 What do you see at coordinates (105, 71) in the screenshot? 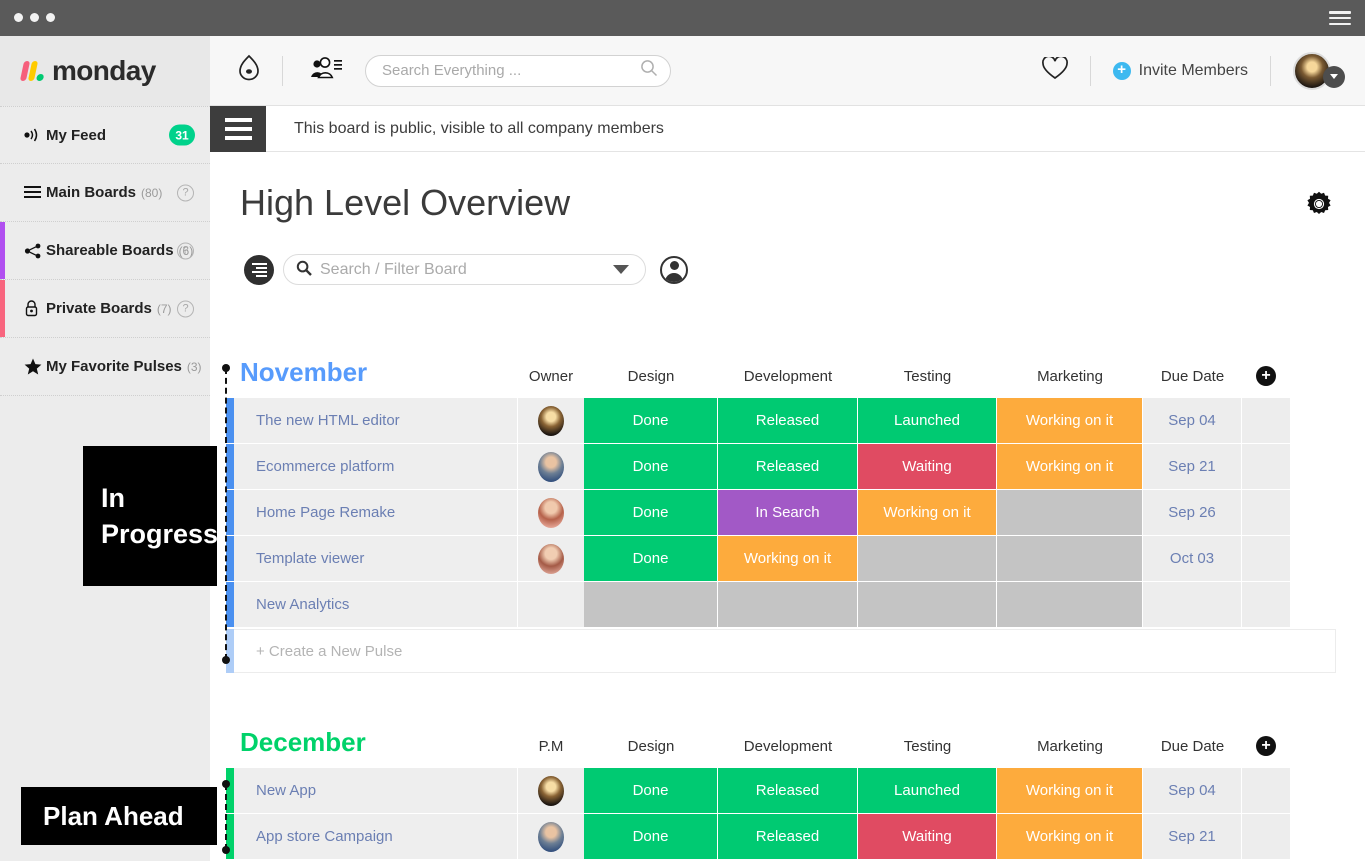
I see `monday-logo: monday` at bounding box center [105, 71].